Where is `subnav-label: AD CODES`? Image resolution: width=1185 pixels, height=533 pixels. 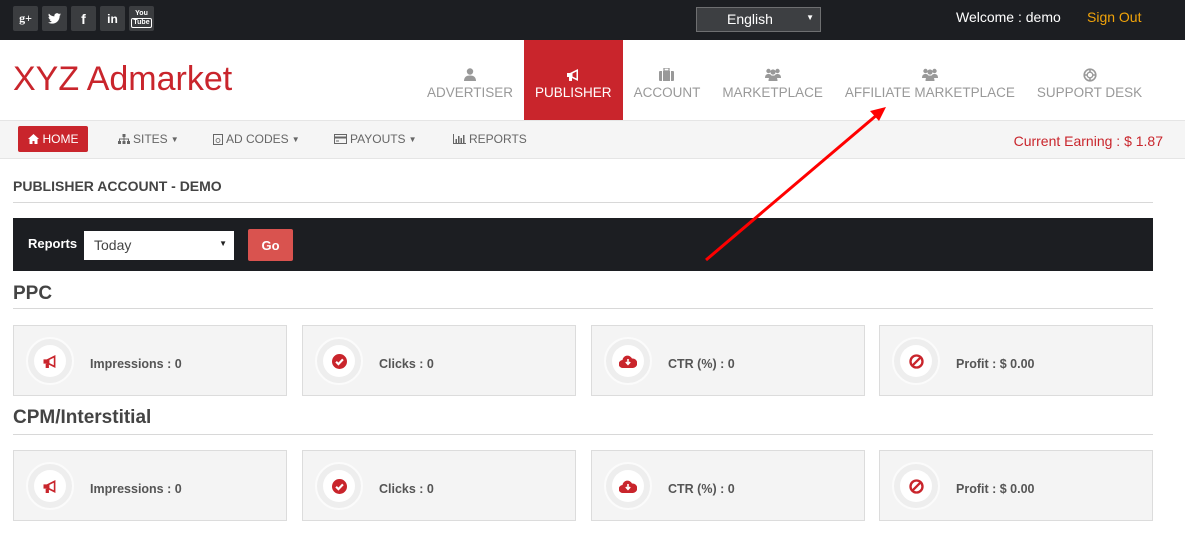 subnav-label: AD CODES is located at coordinates (257, 139).